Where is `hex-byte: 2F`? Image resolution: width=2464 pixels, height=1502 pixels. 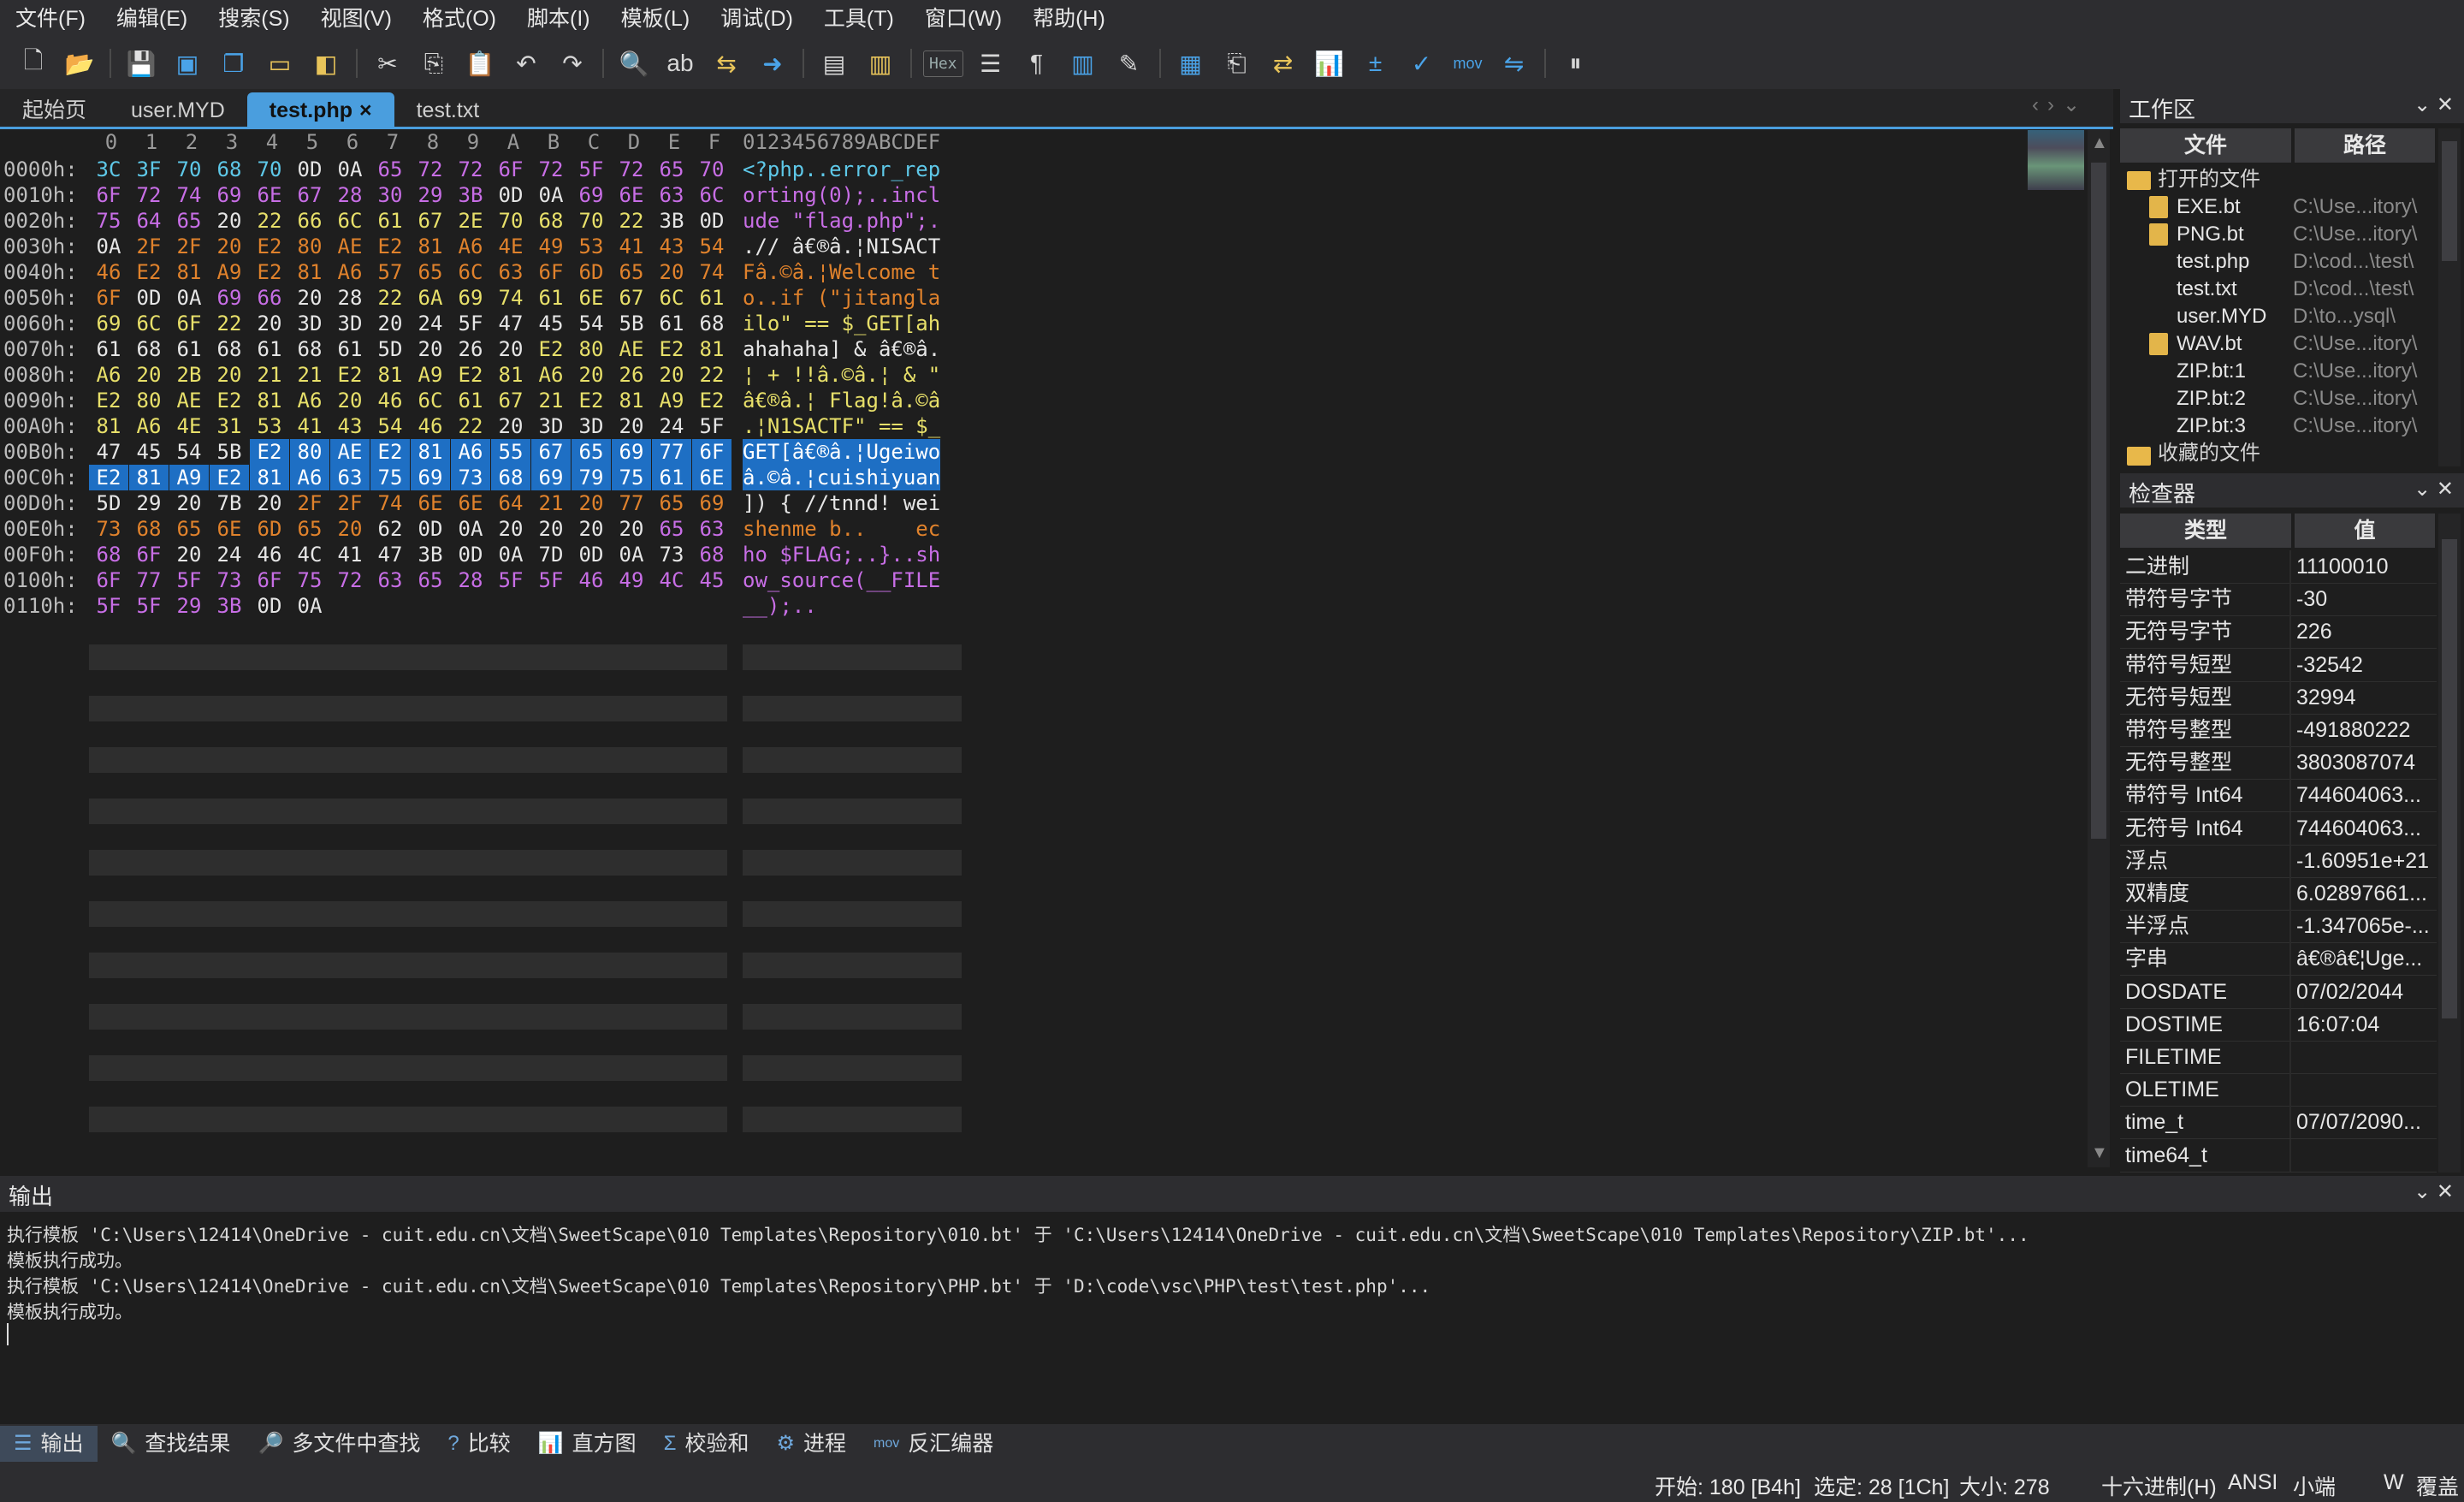 hex-byte: 2F is located at coordinates (149, 246).